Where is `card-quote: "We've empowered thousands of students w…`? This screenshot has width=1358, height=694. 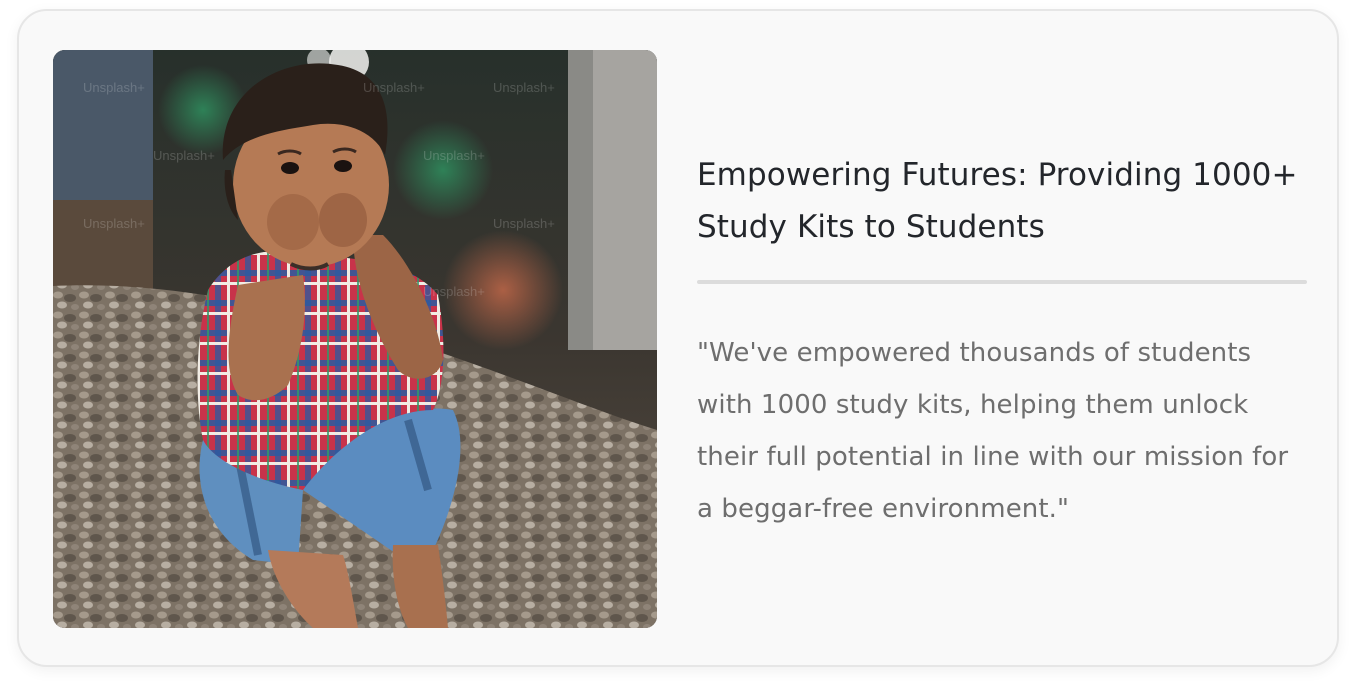 card-quote: "We've empowered thousands of students w… is located at coordinates (993, 431).